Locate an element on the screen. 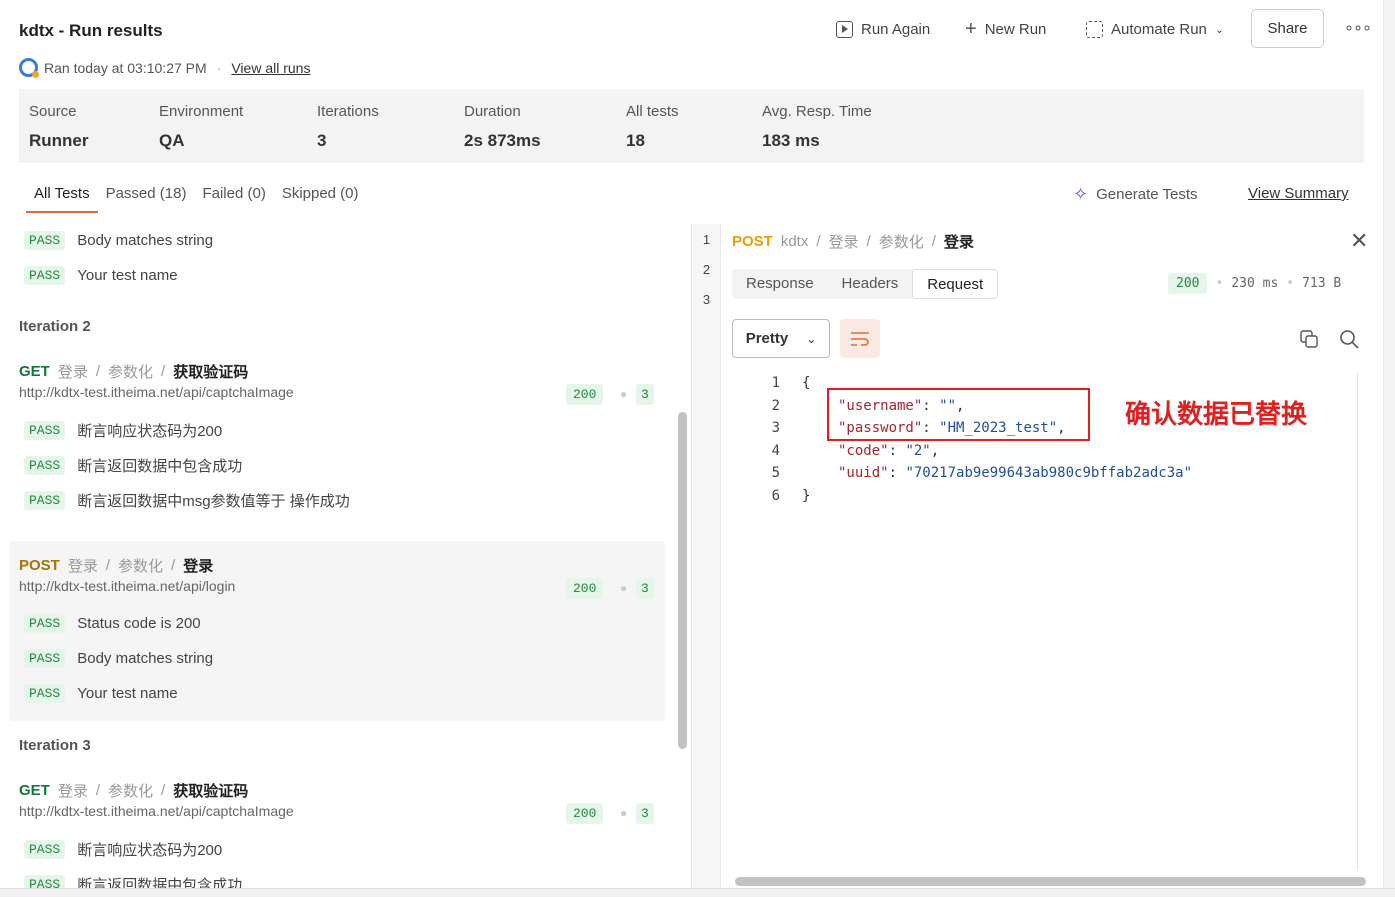 The width and height of the screenshot is (1395, 897). stat-environment: Environment QA is located at coordinates (201, 126).